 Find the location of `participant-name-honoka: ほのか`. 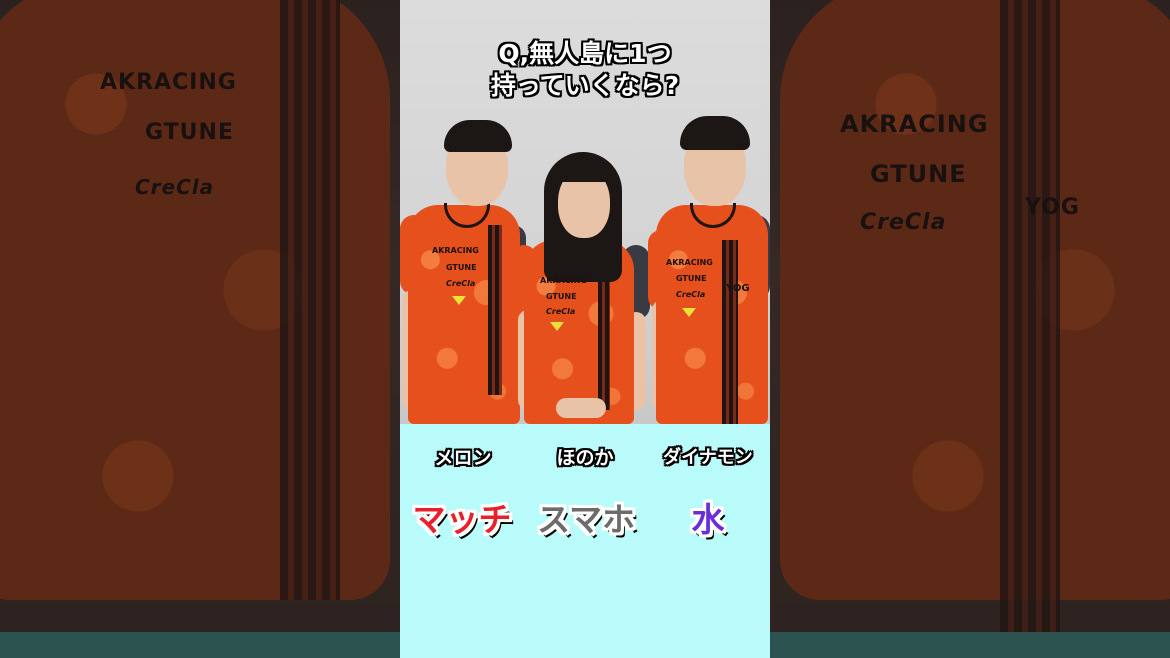

participant-name-honoka: ほのか is located at coordinates (585, 458).